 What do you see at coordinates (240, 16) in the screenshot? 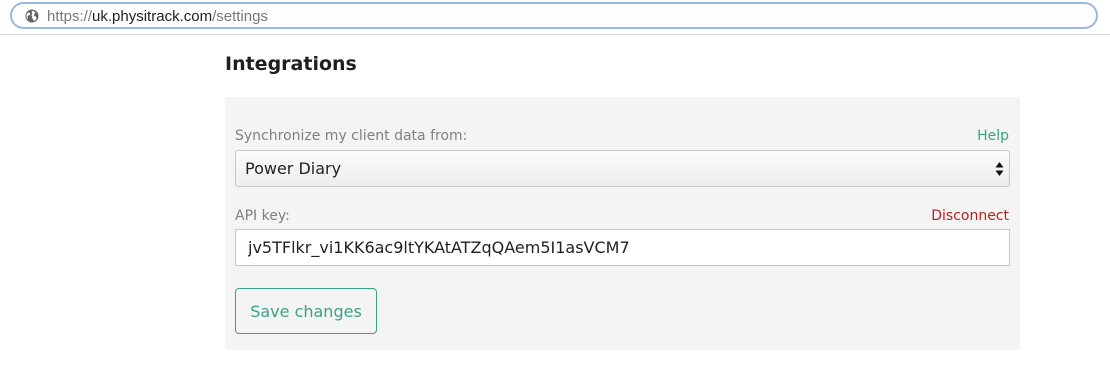
I see `url-path: /settings` at bounding box center [240, 16].